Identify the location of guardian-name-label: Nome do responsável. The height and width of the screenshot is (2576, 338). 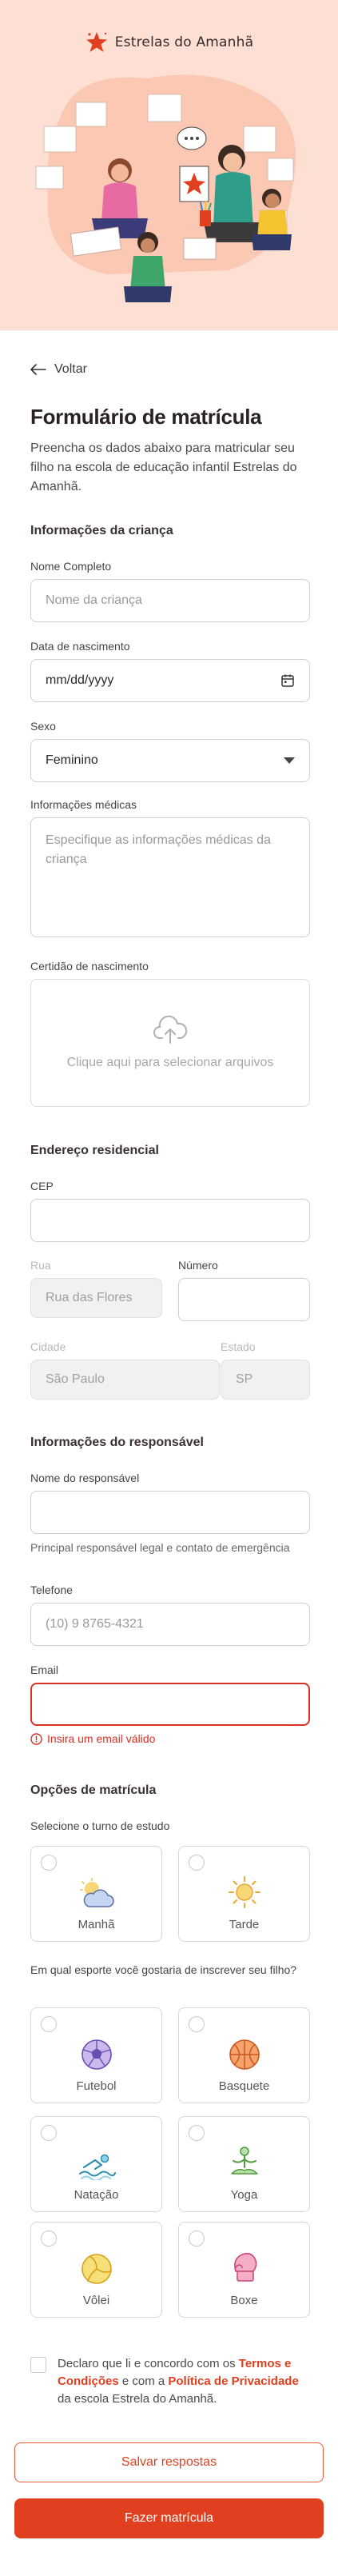
(85, 1478).